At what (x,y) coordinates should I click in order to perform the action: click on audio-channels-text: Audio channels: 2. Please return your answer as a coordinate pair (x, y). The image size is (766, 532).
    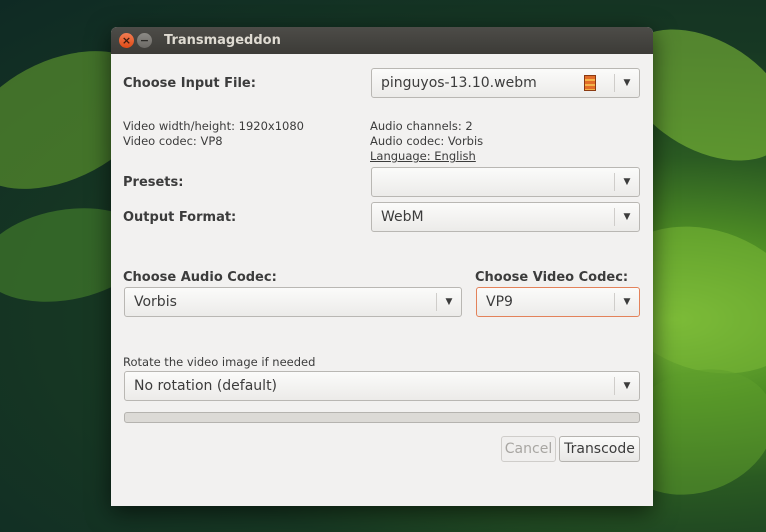
    Looking at the image, I should click on (421, 126).